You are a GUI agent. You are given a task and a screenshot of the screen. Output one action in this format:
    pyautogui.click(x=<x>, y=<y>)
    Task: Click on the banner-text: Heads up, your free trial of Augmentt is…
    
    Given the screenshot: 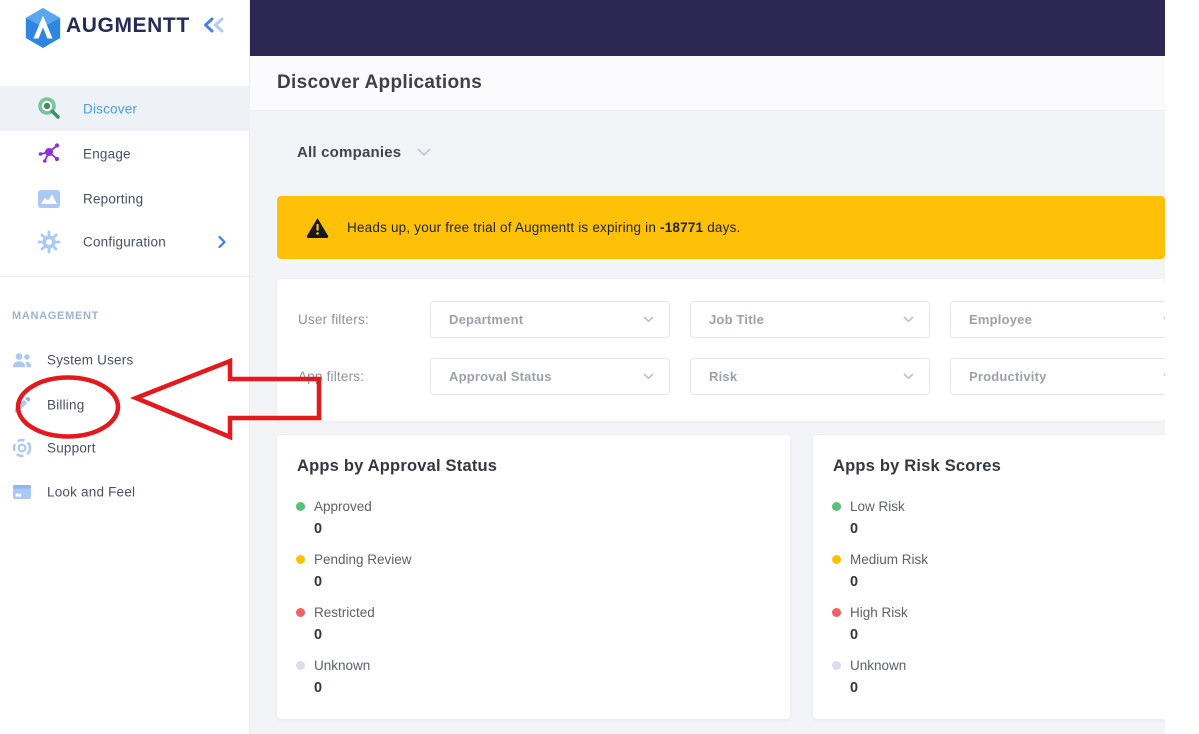 What is the action you would take?
    pyautogui.click(x=543, y=227)
    